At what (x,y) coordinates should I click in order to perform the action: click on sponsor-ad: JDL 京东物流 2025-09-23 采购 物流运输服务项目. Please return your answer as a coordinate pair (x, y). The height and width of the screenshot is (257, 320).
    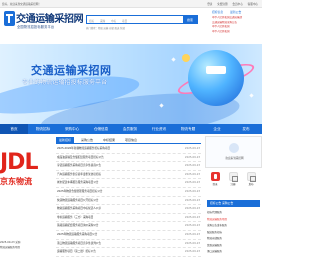
    Looking at the image, I should click on (26, 196).